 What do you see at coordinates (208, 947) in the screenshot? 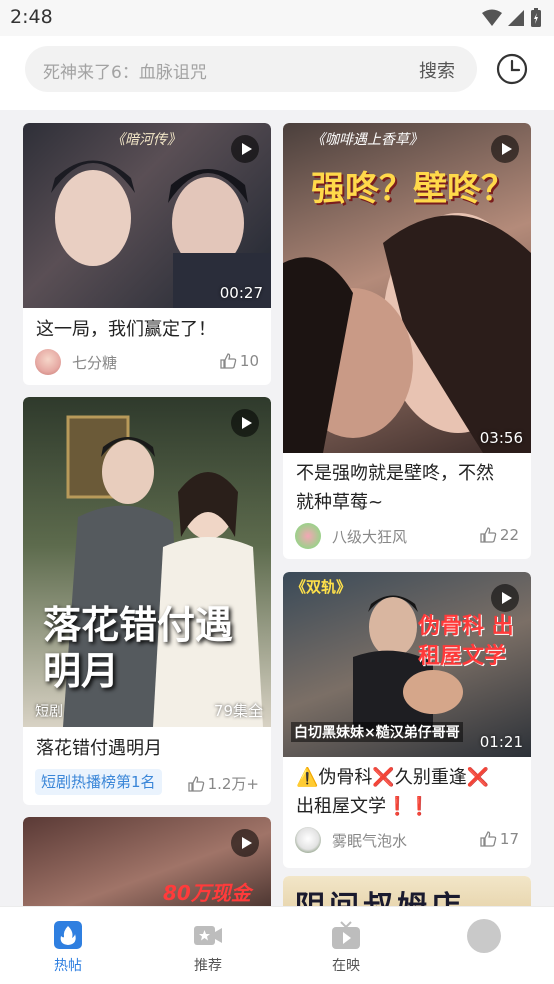
I see `nav-recommend: 推荐` at bounding box center [208, 947].